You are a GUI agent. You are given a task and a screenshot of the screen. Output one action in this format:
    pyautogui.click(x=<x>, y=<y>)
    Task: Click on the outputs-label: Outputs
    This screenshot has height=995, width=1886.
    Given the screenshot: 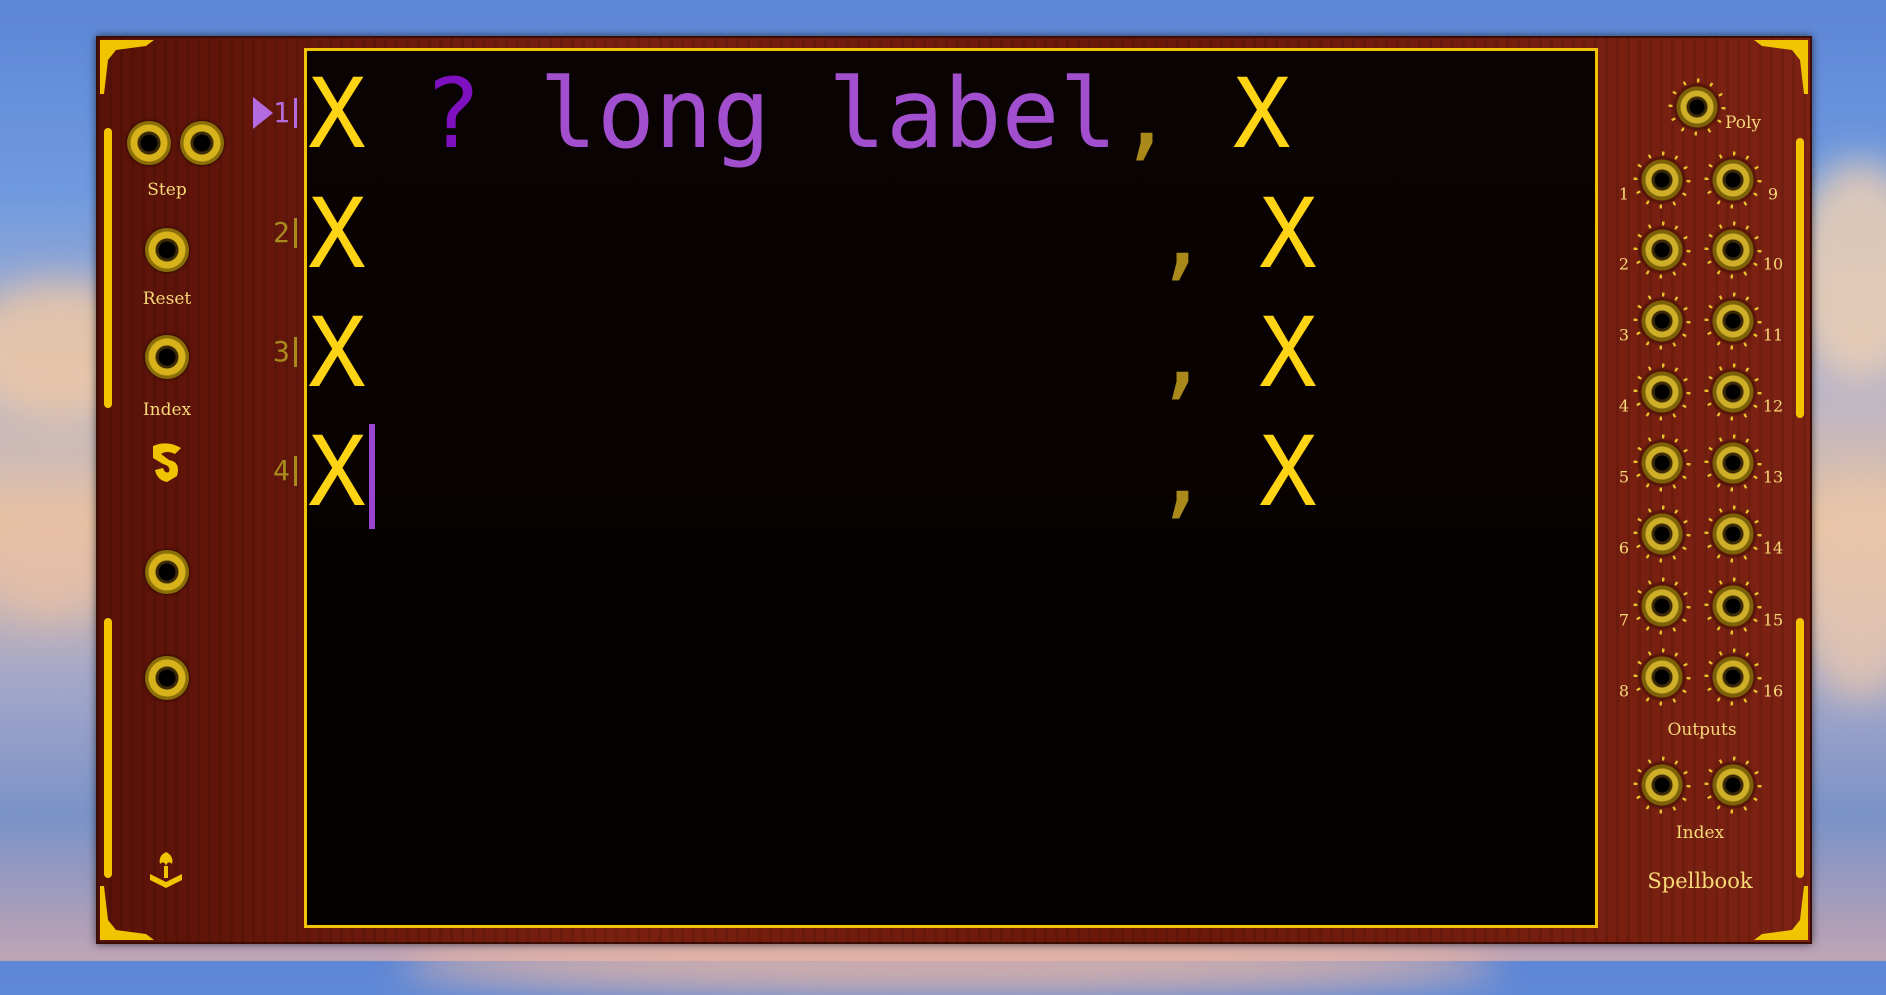 What is the action you would take?
    pyautogui.click(x=1702, y=730)
    